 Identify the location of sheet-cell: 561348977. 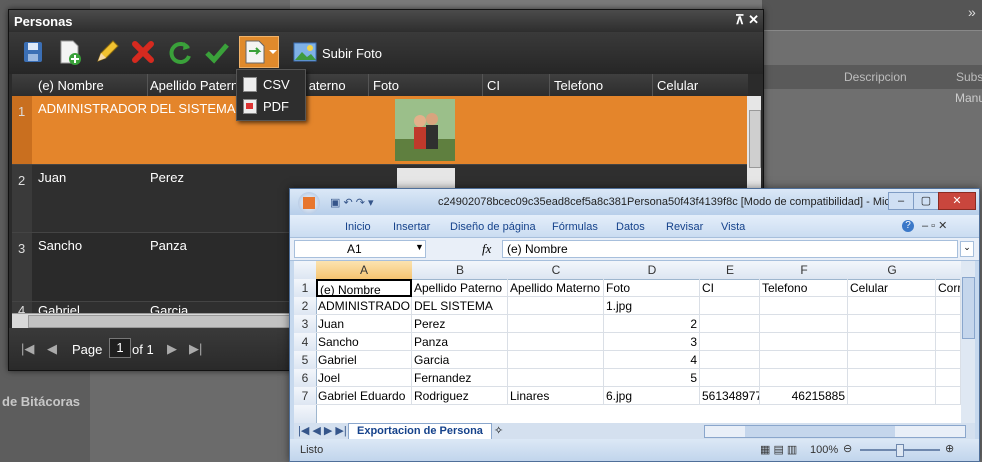
(730, 396).